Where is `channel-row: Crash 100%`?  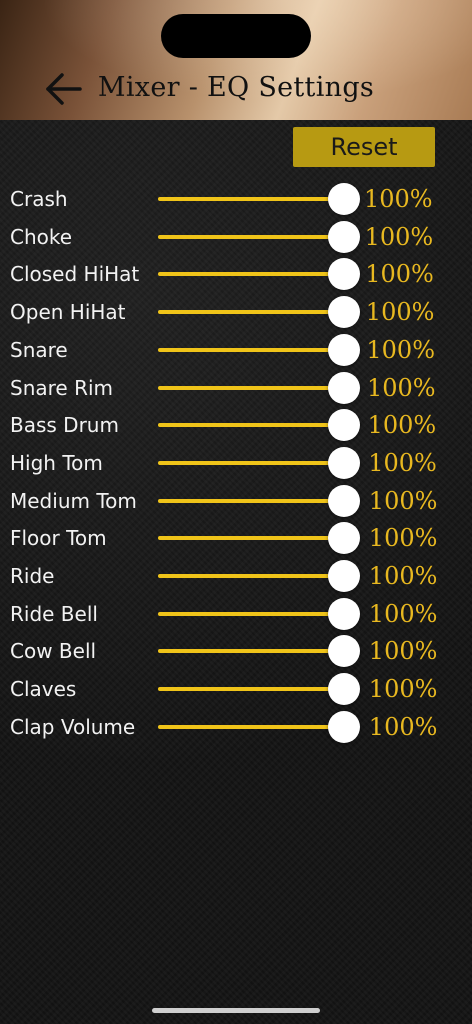
channel-row: Crash 100% is located at coordinates (236, 199).